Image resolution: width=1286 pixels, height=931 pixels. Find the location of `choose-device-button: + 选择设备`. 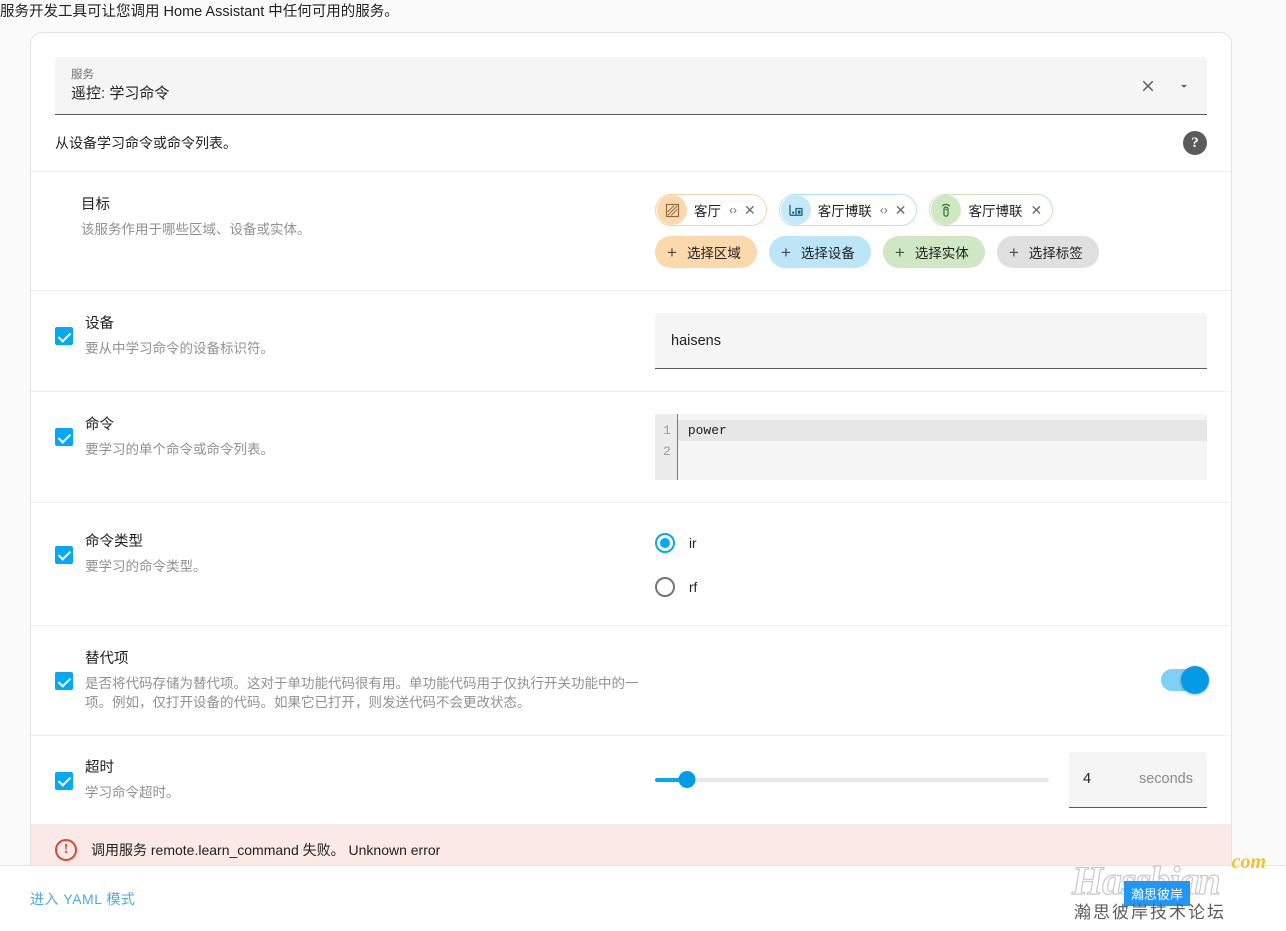

choose-device-button: + 选择设备 is located at coordinates (819, 252).